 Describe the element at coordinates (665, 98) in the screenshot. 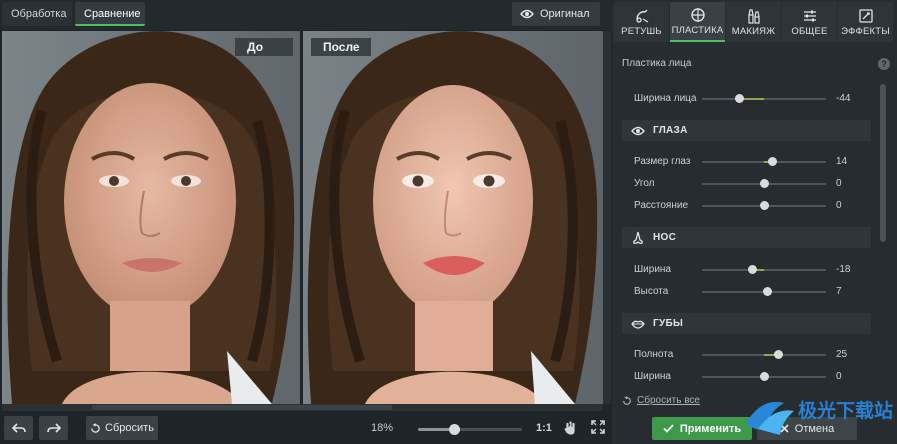

I see `slider-label: Ширина лица` at that location.